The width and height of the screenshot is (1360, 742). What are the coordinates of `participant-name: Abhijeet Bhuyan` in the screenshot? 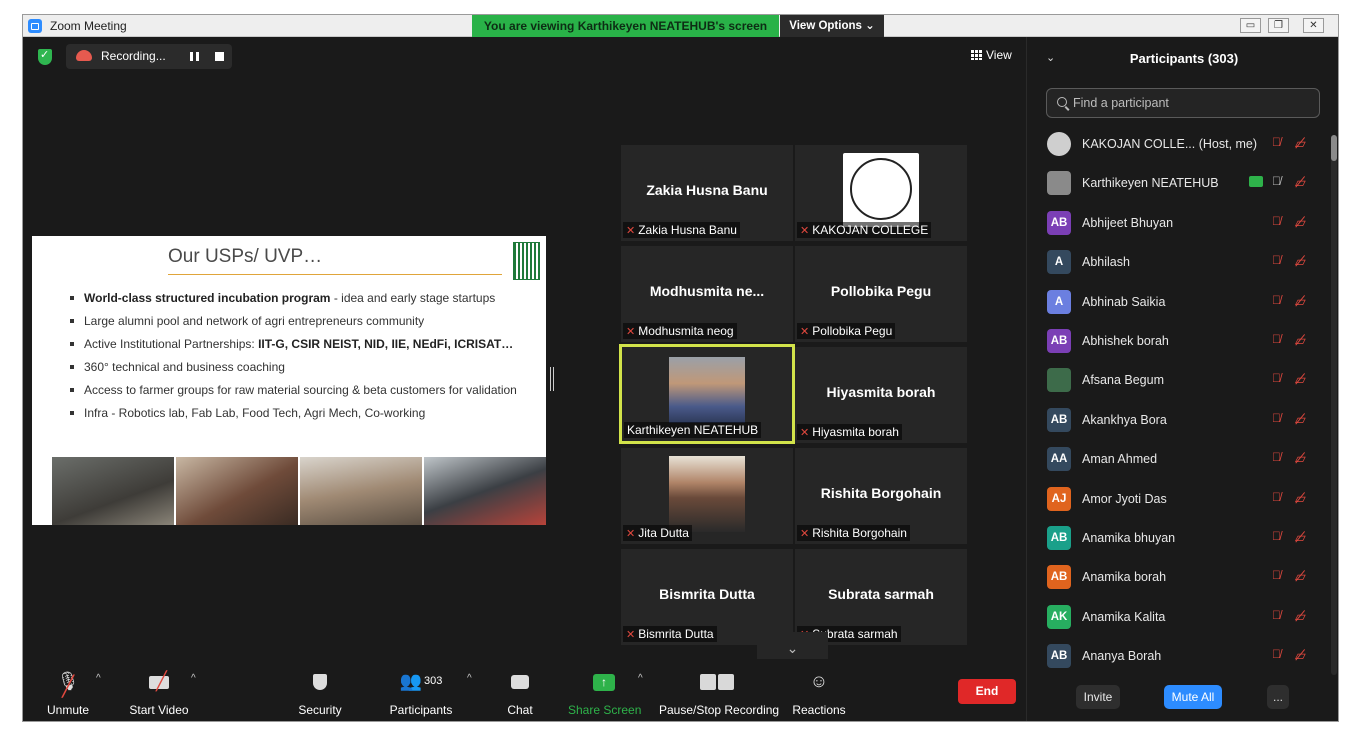 It's located at (1128, 222).